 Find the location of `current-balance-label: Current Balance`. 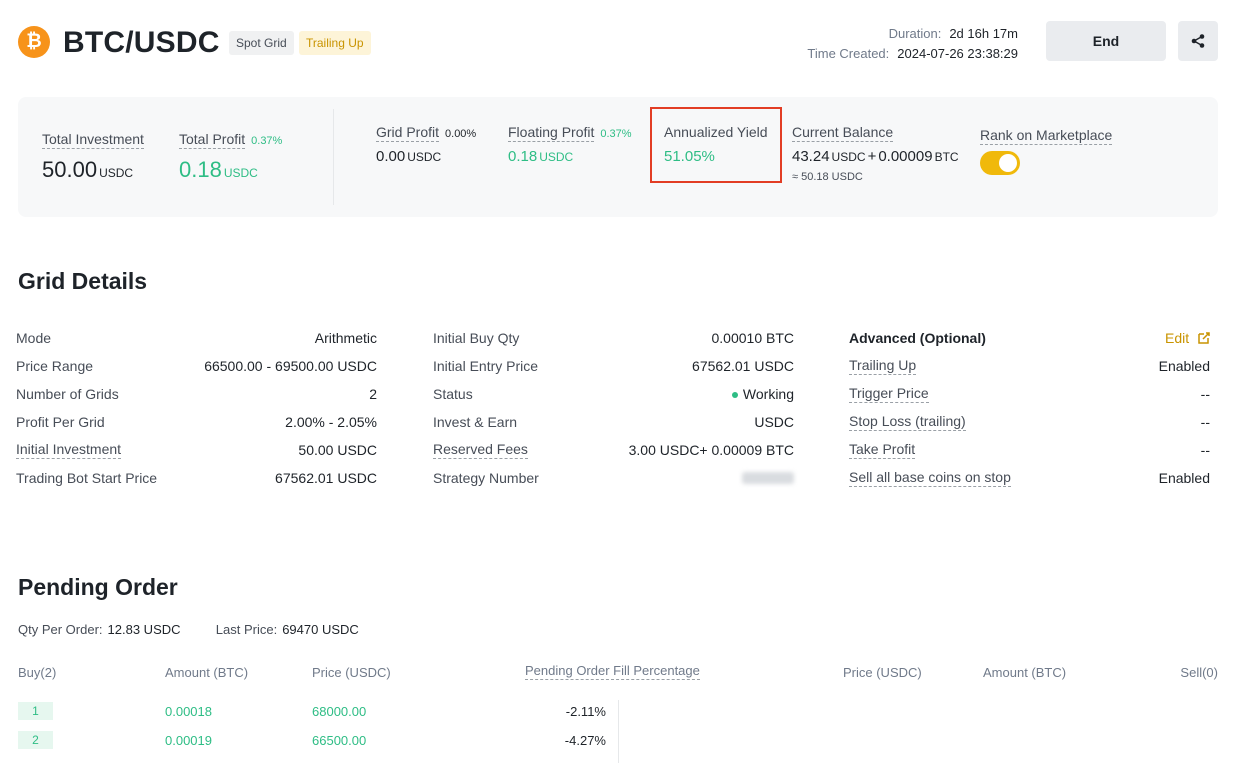

current-balance-label: Current Balance is located at coordinates (843, 133).